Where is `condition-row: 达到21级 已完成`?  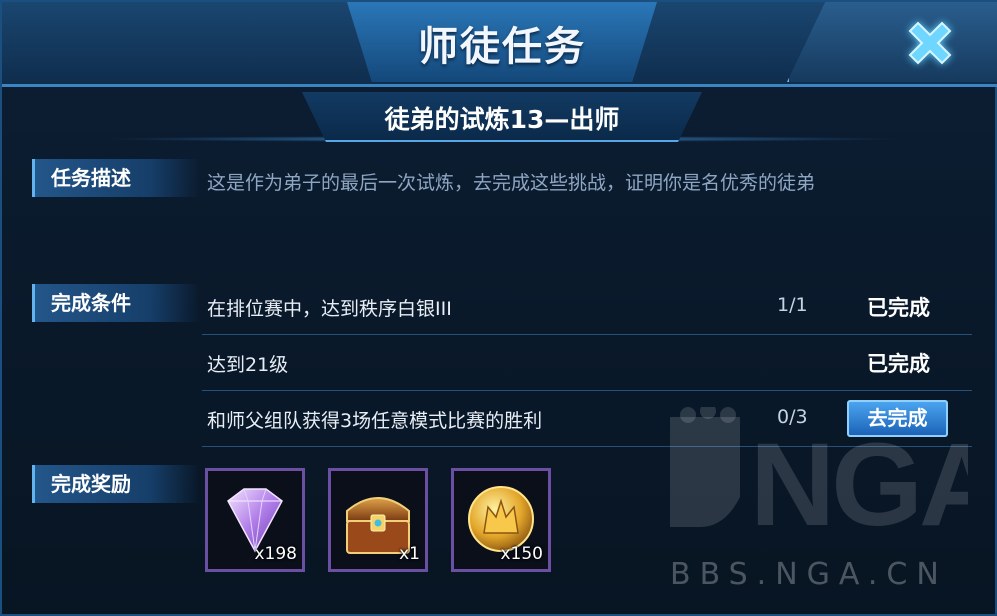 condition-row: 达到21级 已完成 is located at coordinates (587, 363).